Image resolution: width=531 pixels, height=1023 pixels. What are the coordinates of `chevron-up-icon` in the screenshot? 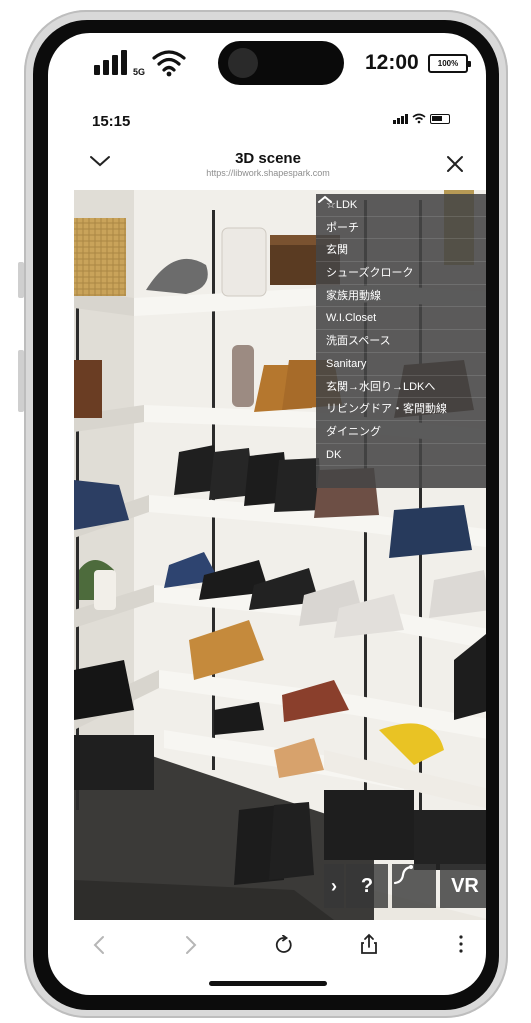 It's located at (325, 199).